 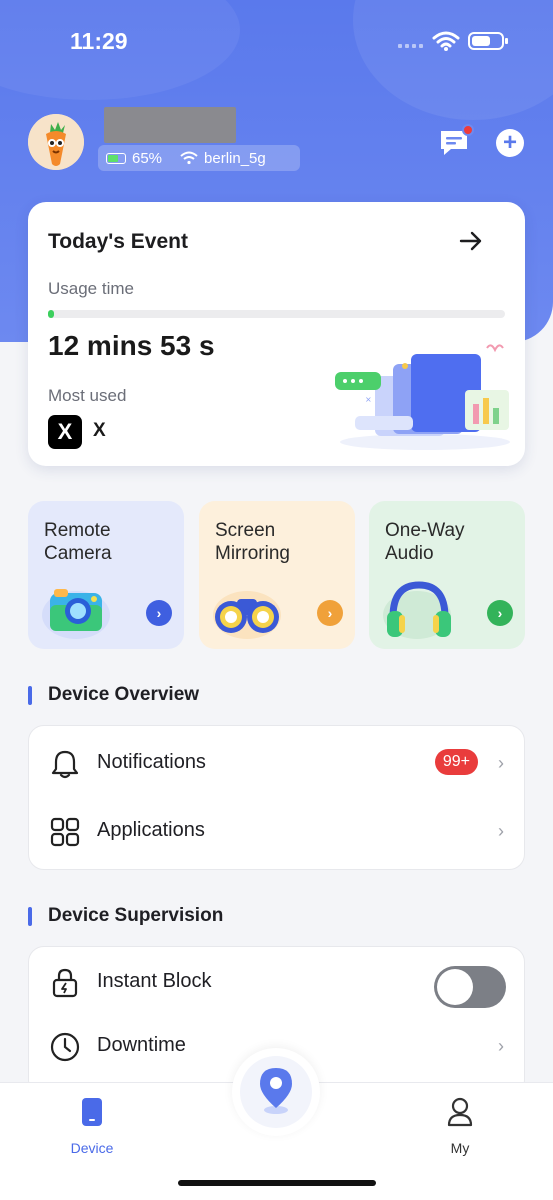 What do you see at coordinates (151, 762) in the screenshot?
I see `row-label: Notifications` at bounding box center [151, 762].